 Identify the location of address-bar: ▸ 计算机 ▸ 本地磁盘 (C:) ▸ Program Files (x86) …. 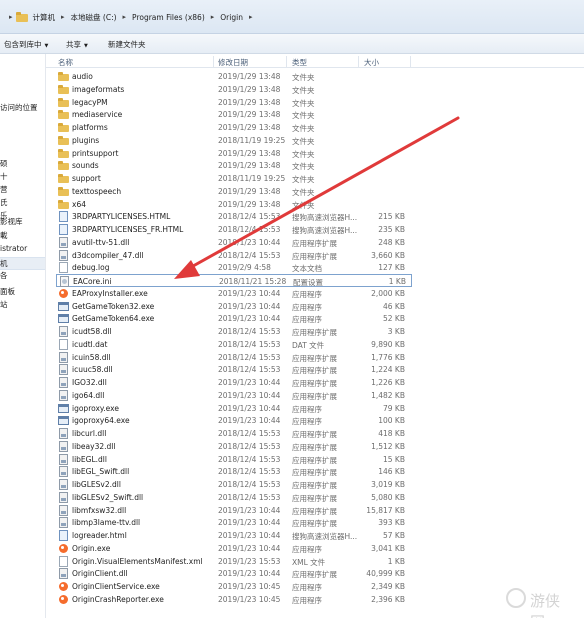
(292, 17).